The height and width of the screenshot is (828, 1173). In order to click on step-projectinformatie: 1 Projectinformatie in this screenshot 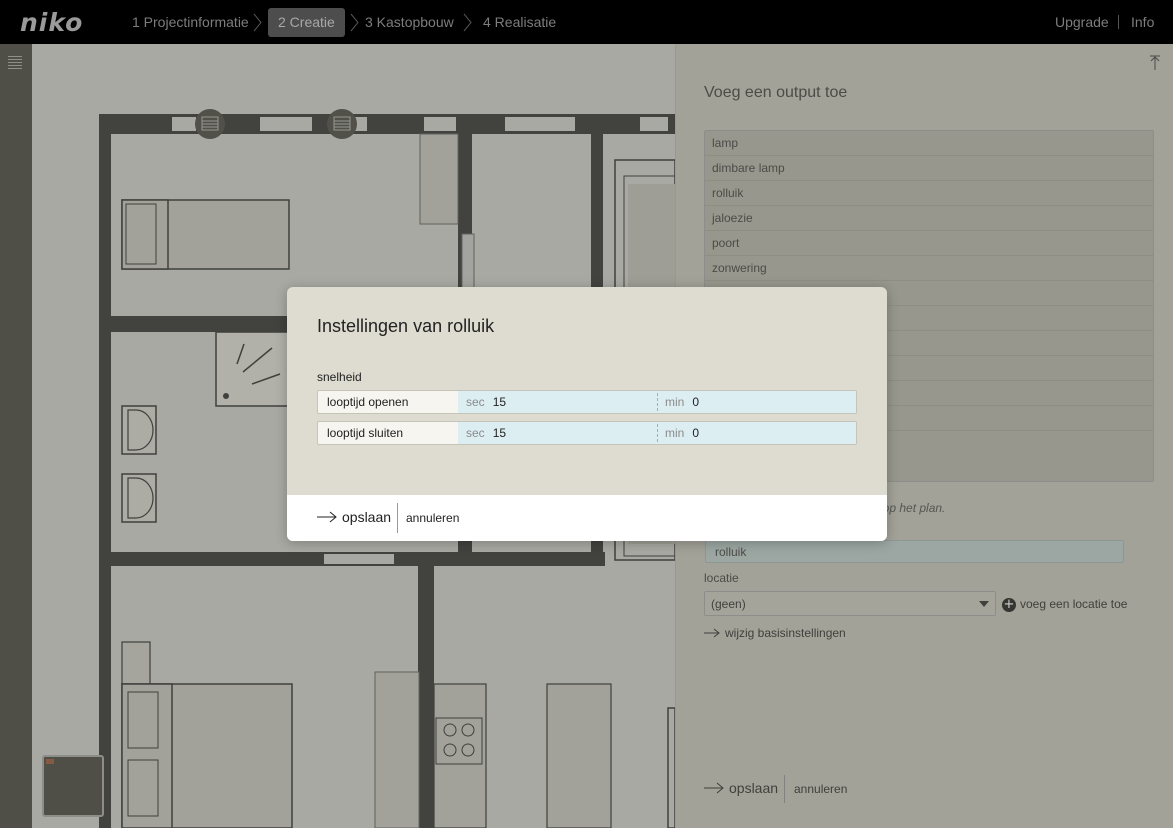, I will do `click(190, 22)`.